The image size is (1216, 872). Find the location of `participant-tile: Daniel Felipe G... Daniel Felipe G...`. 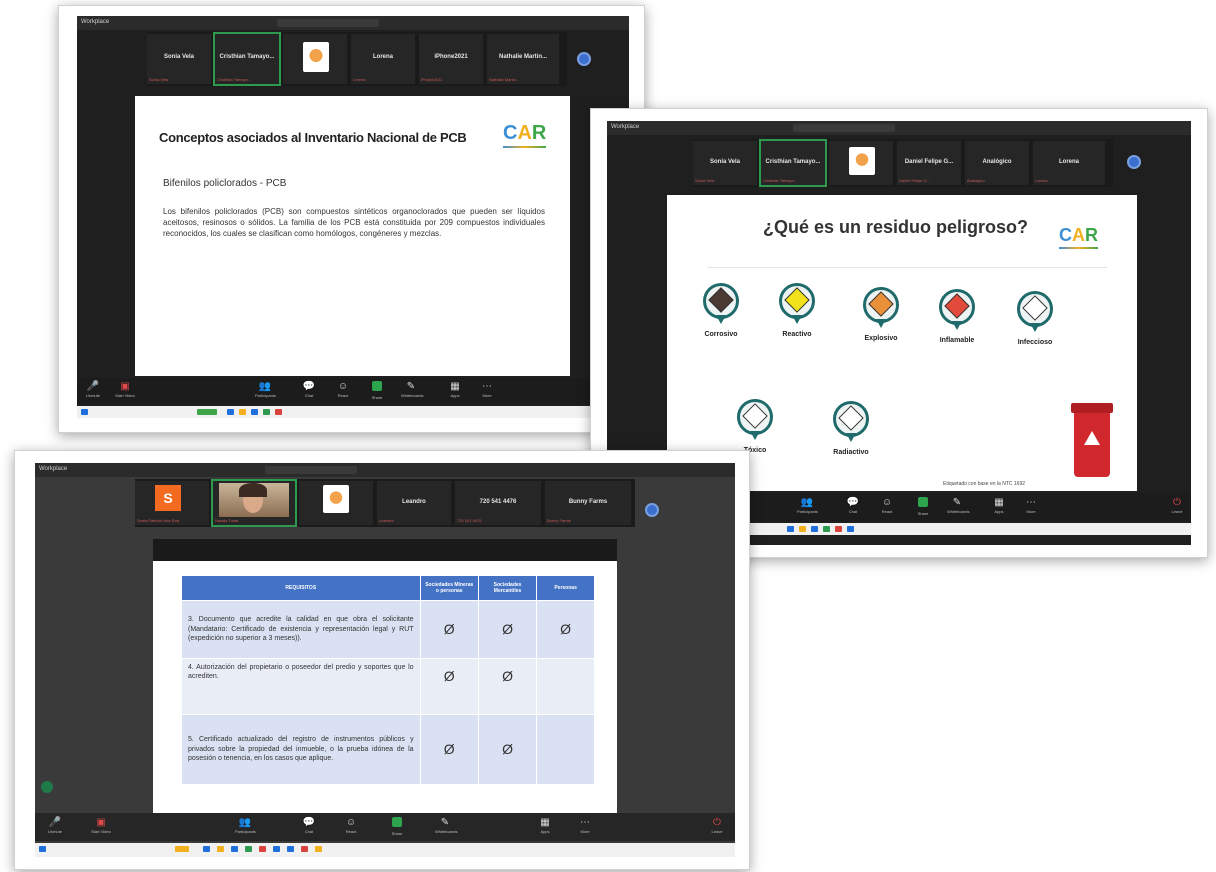

participant-tile: Daniel Felipe G... Daniel Felipe G... is located at coordinates (929, 163).